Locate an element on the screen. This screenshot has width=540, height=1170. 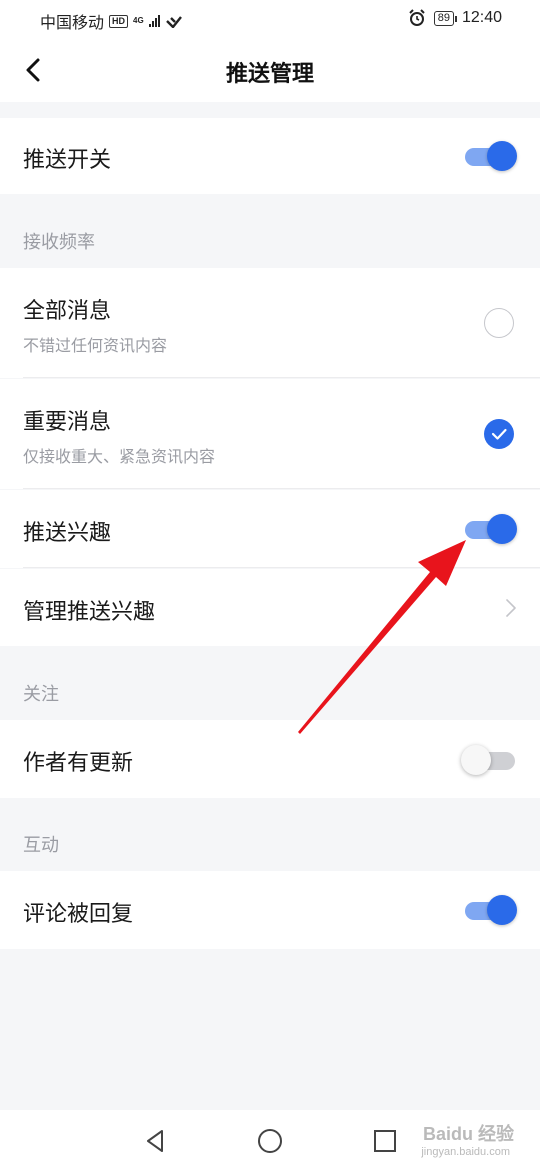
important-messages-label: 重要消息 is located at coordinates (67, 422).